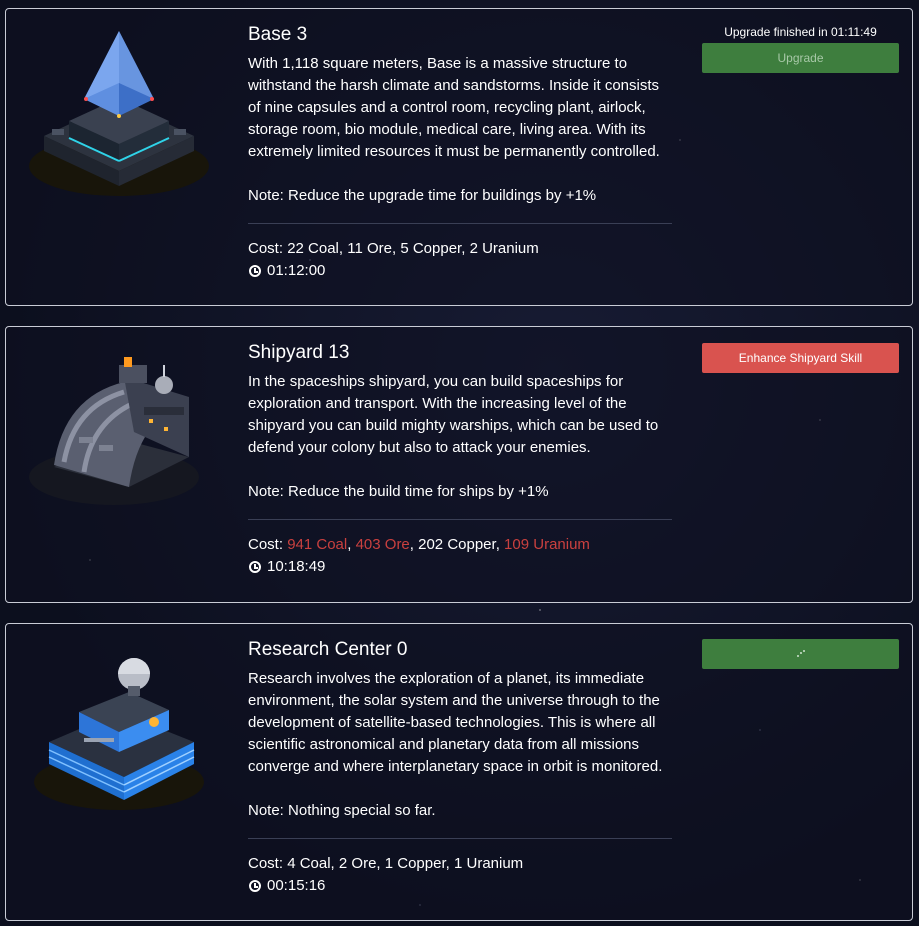 The width and height of the screenshot is (919, 926). I want to click on base-actions: Upgrade finished in 01:11:49 Upgrade, so click(800, 49).